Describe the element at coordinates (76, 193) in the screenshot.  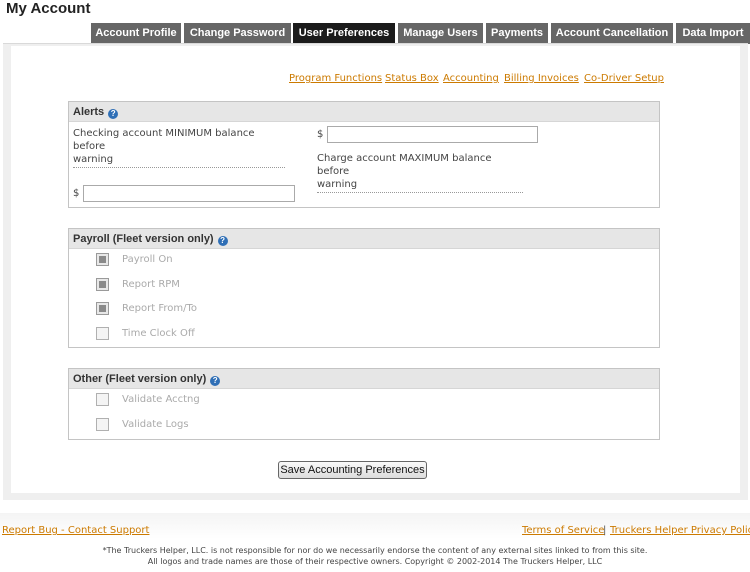
I see `checking-currency-symbol: $` at that location.